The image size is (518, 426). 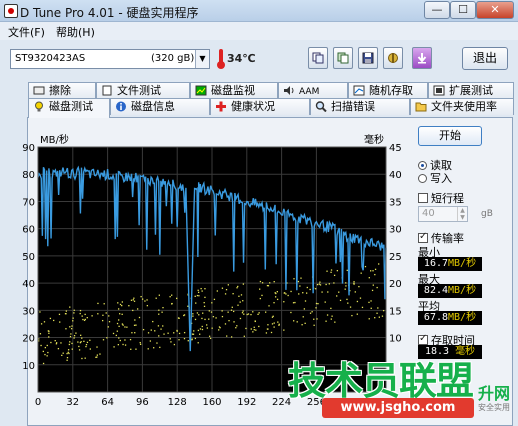 I want to click on short-stroke-checkbox, so click(x=423, y=198).